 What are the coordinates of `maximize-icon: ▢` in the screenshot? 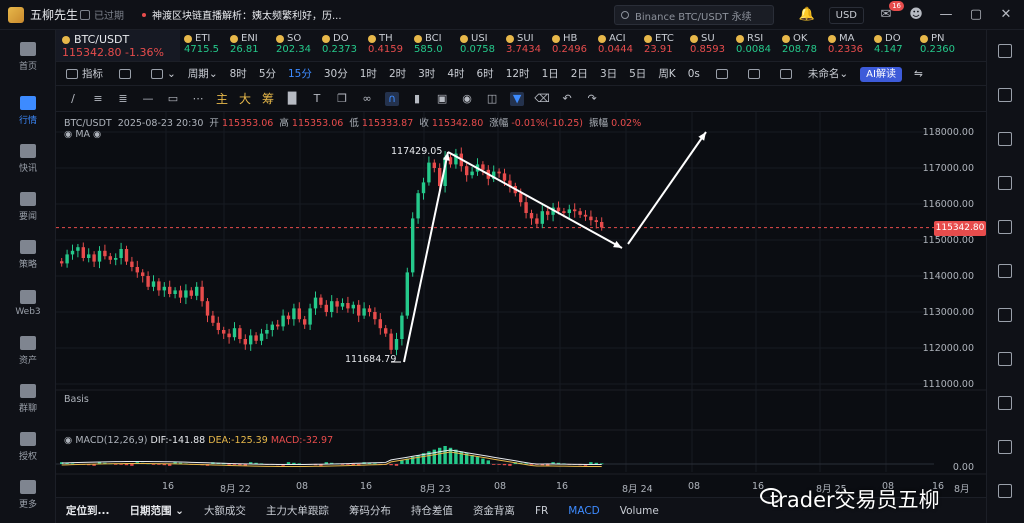 It's located at (976, 15).